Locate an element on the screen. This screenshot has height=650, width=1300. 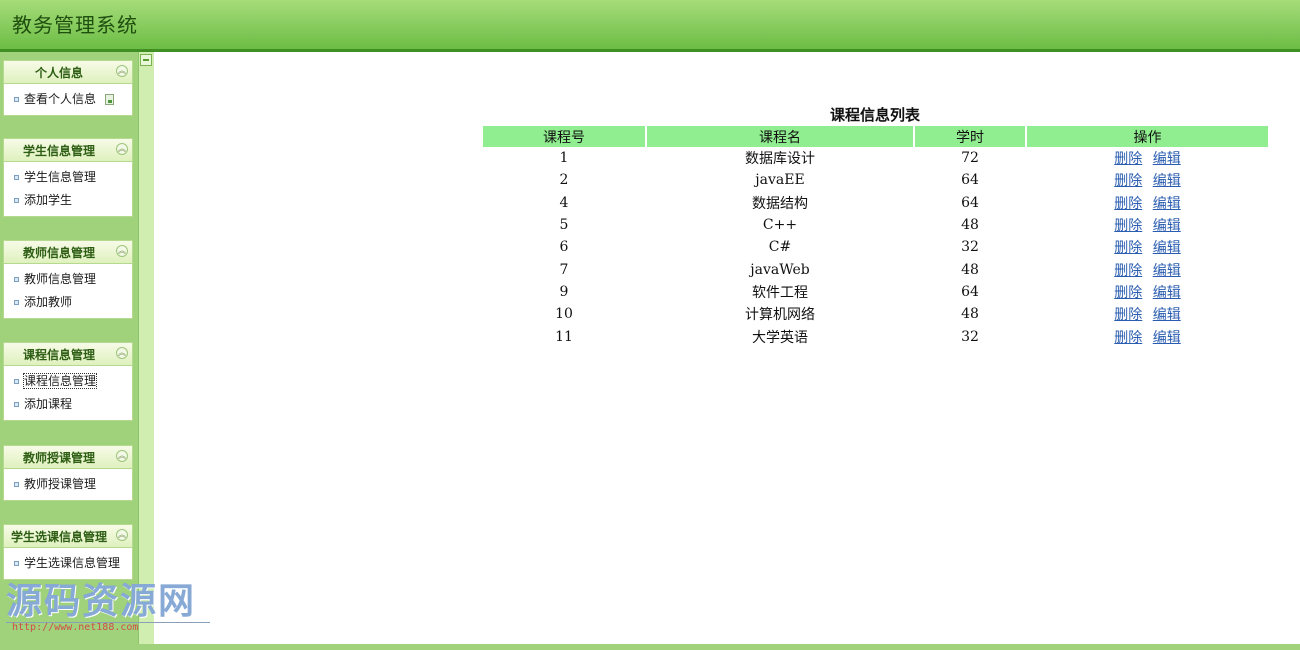
table-row: 9 软件工程 64 删除 编辑 is located at coordinates (875, 292).